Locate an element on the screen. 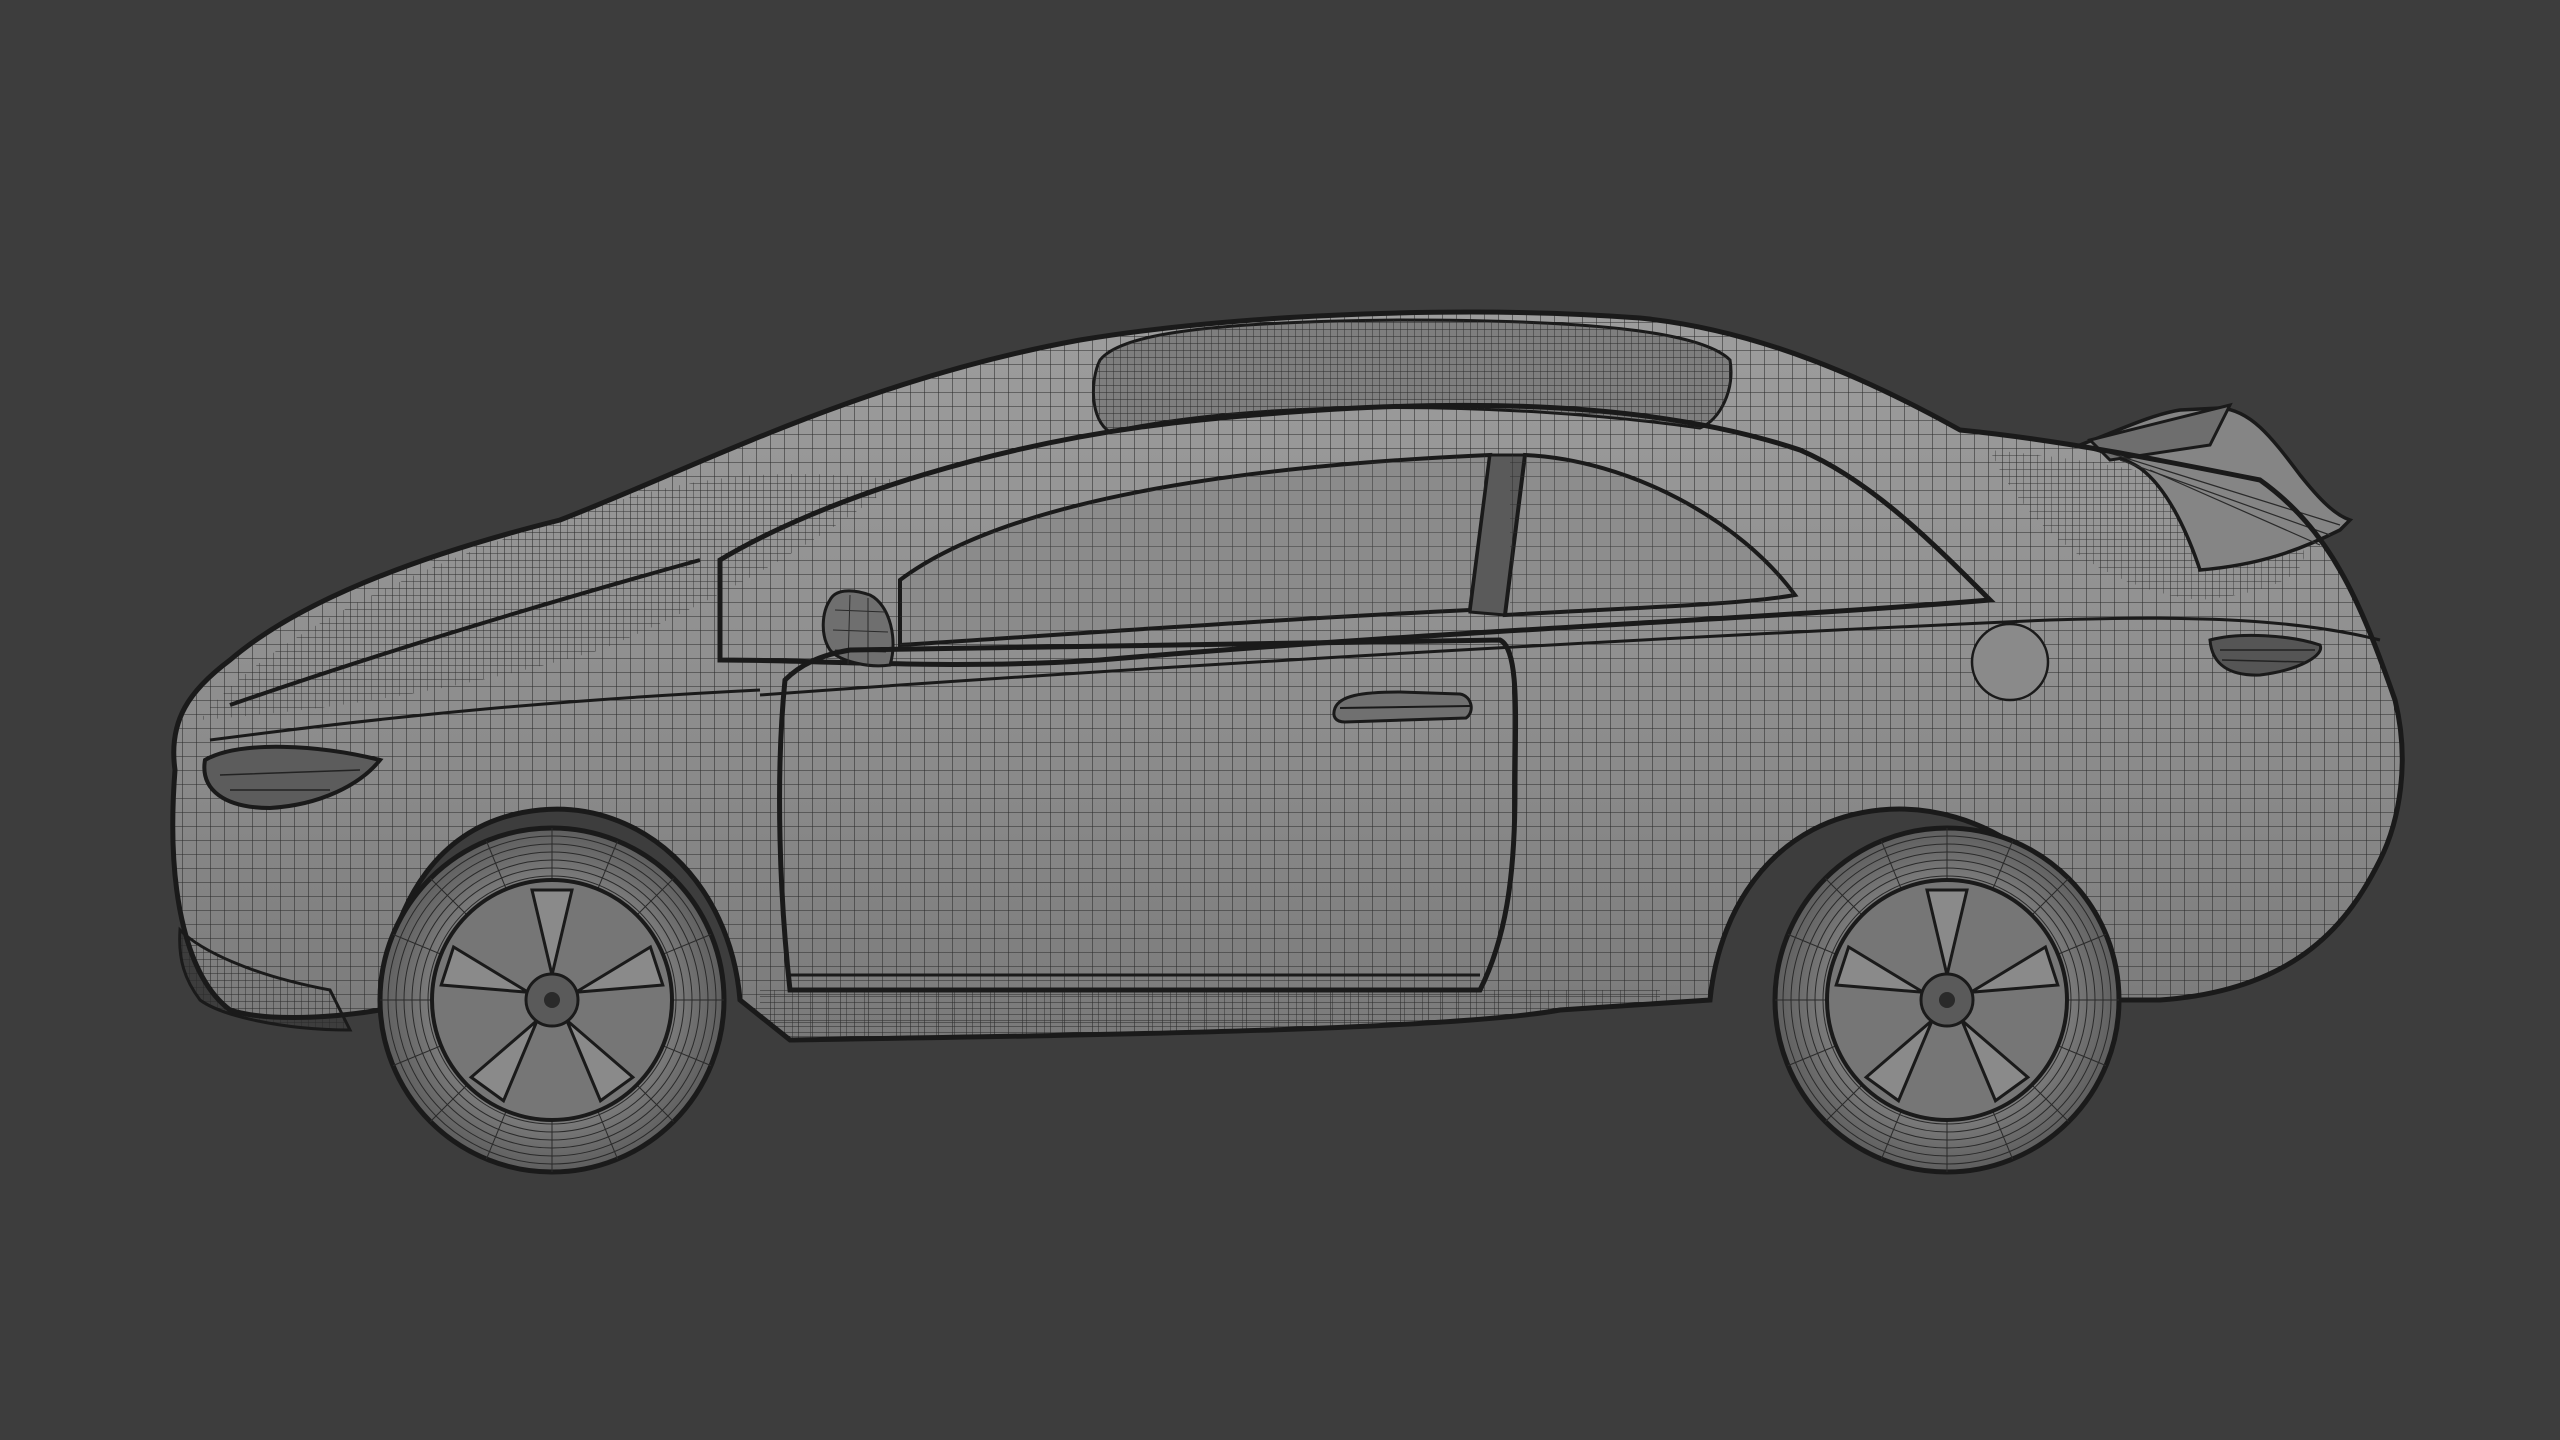  fuel-cap is located at coordinates (2010, 662).